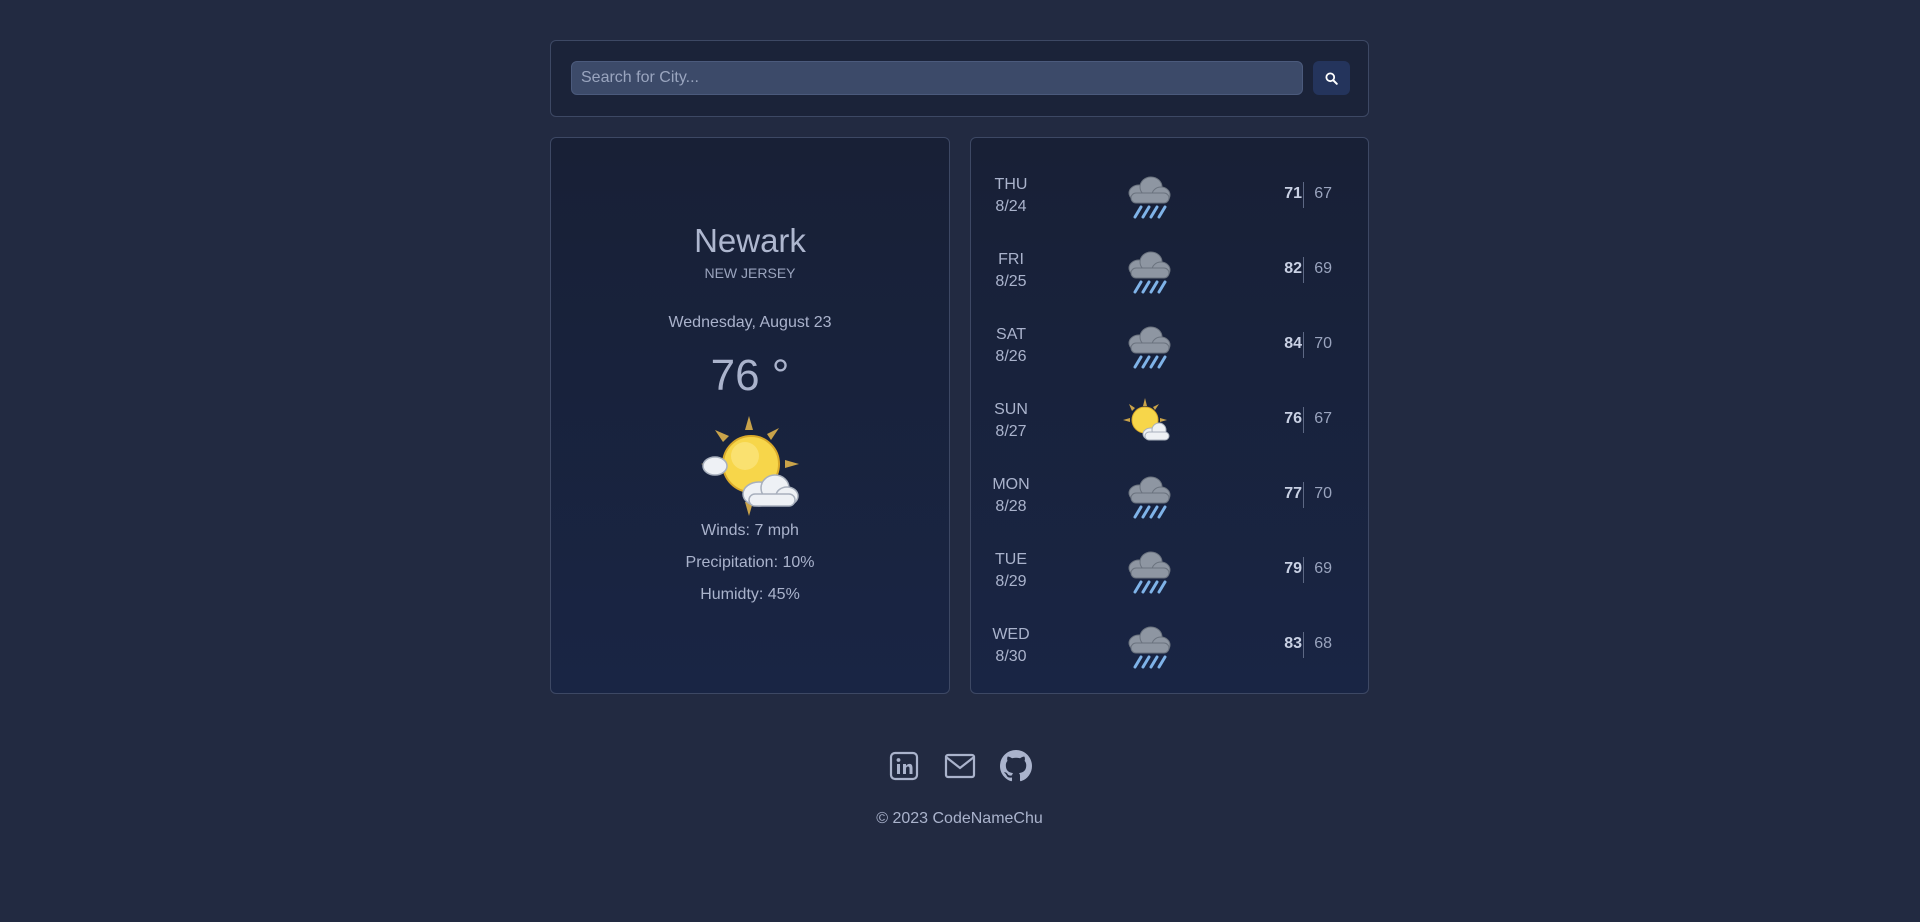  I want to click on forecast-row: THU 8/24 71 67, so click(1169, 195).